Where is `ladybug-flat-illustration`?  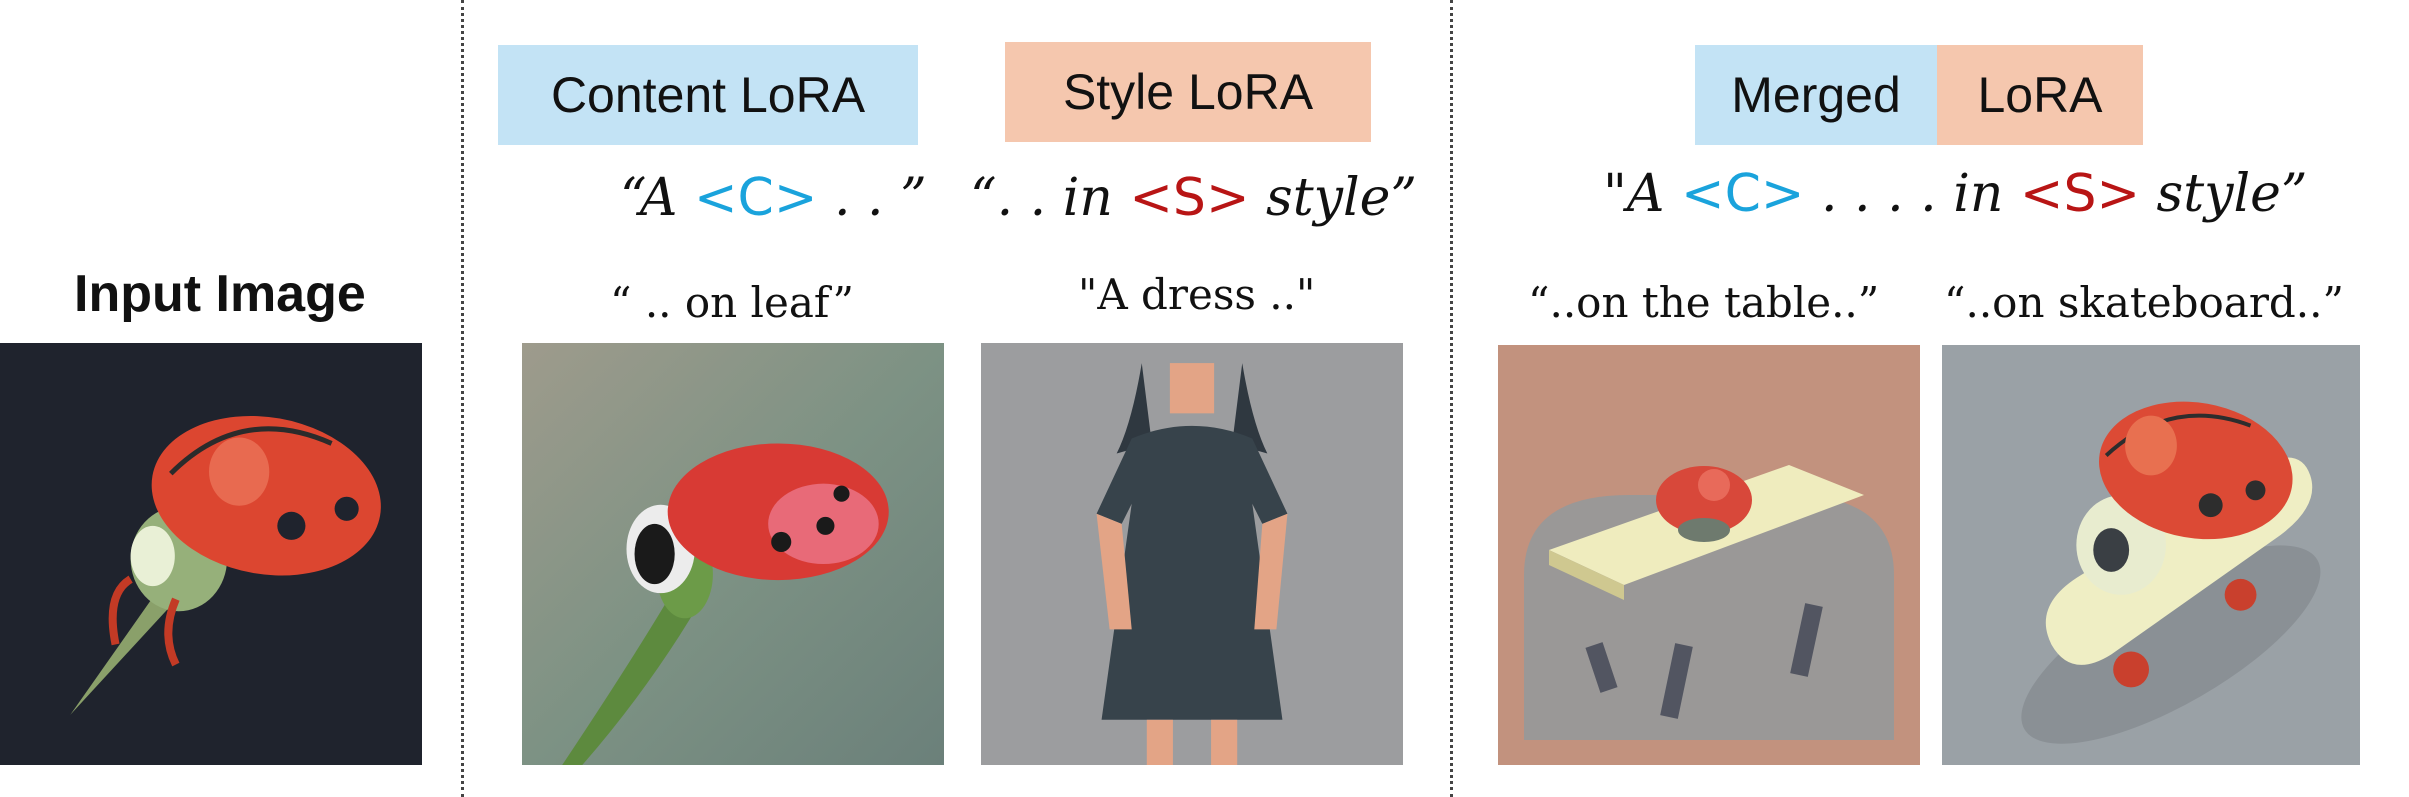 ladybug-flat-illustration is located at coordinates (211, 554).